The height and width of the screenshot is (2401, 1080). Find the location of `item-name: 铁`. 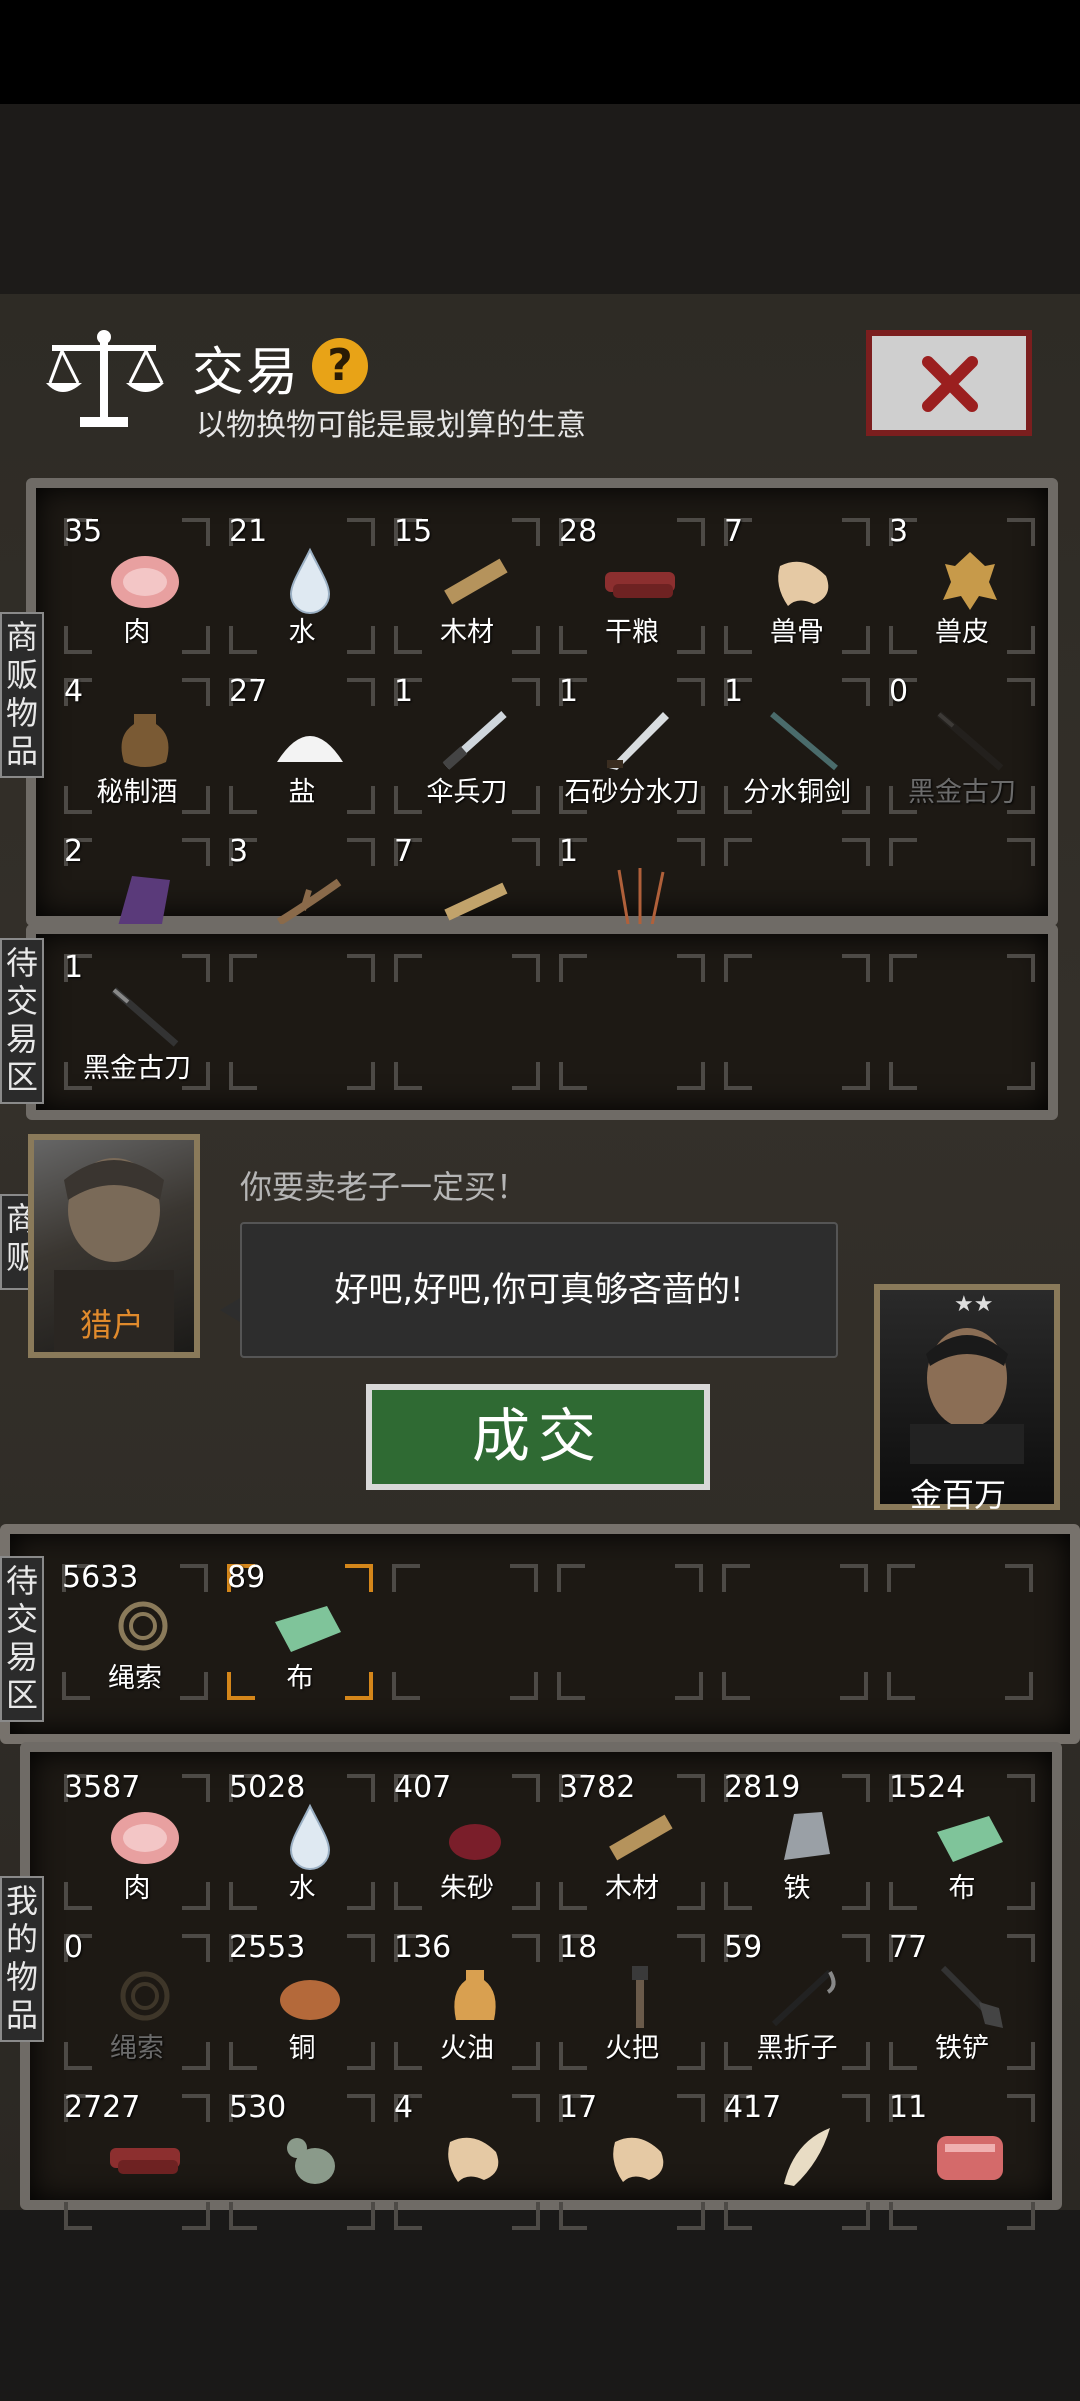

item-name: 铁 is located at coordinates (797, 1888).